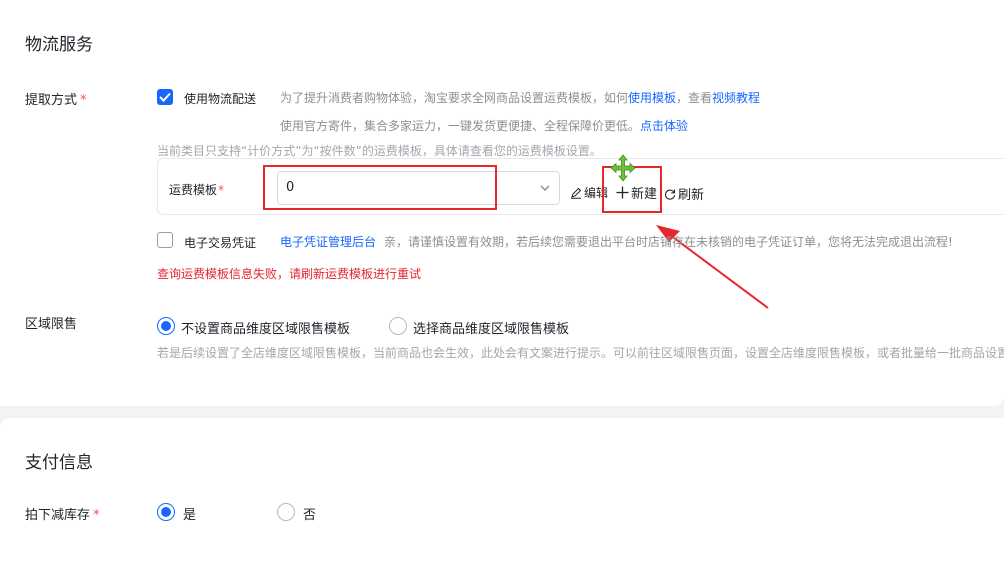 The width and height of the screenshot is (1004, 561). What do you see at coordinates (265, 327) in the screenshot?
I see `region-none-label: 不设置商品维度区域限售模板` at bounding box center [265, 327].